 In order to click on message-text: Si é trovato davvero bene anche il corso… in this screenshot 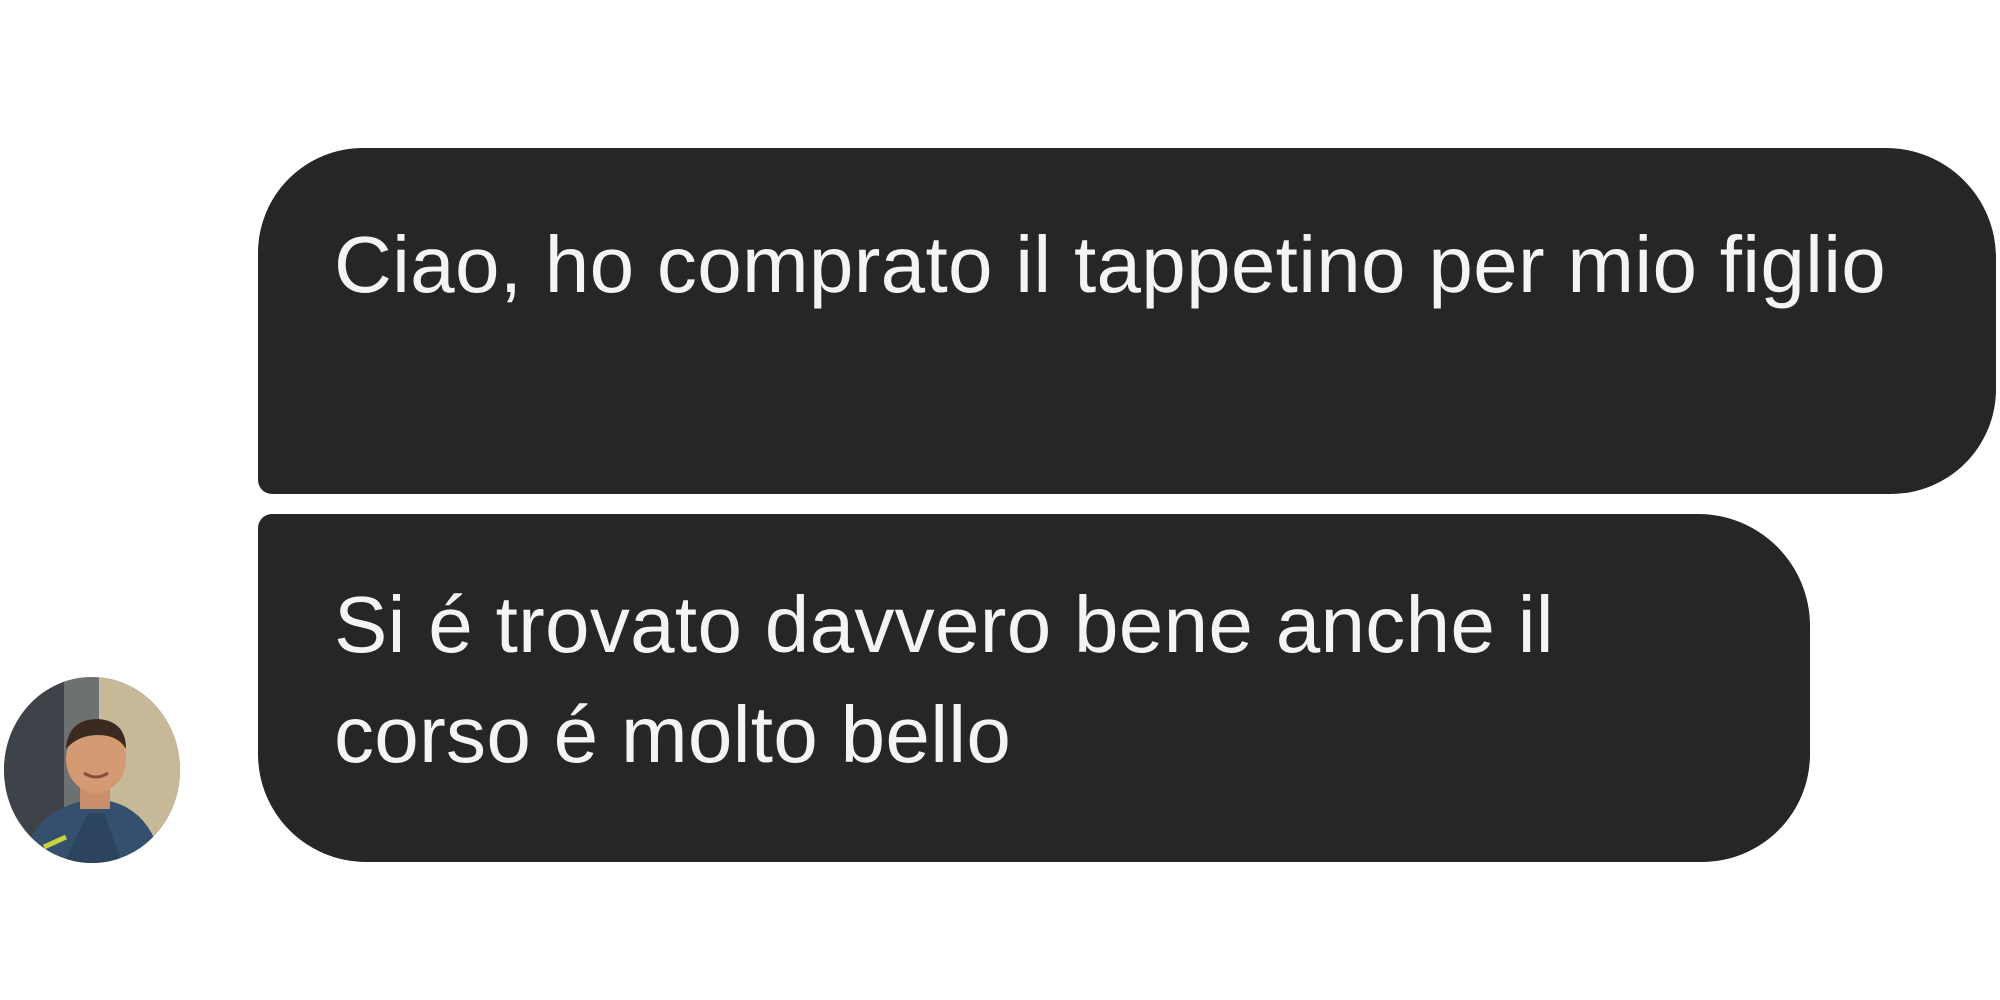, I will do `click(944, 679)`.